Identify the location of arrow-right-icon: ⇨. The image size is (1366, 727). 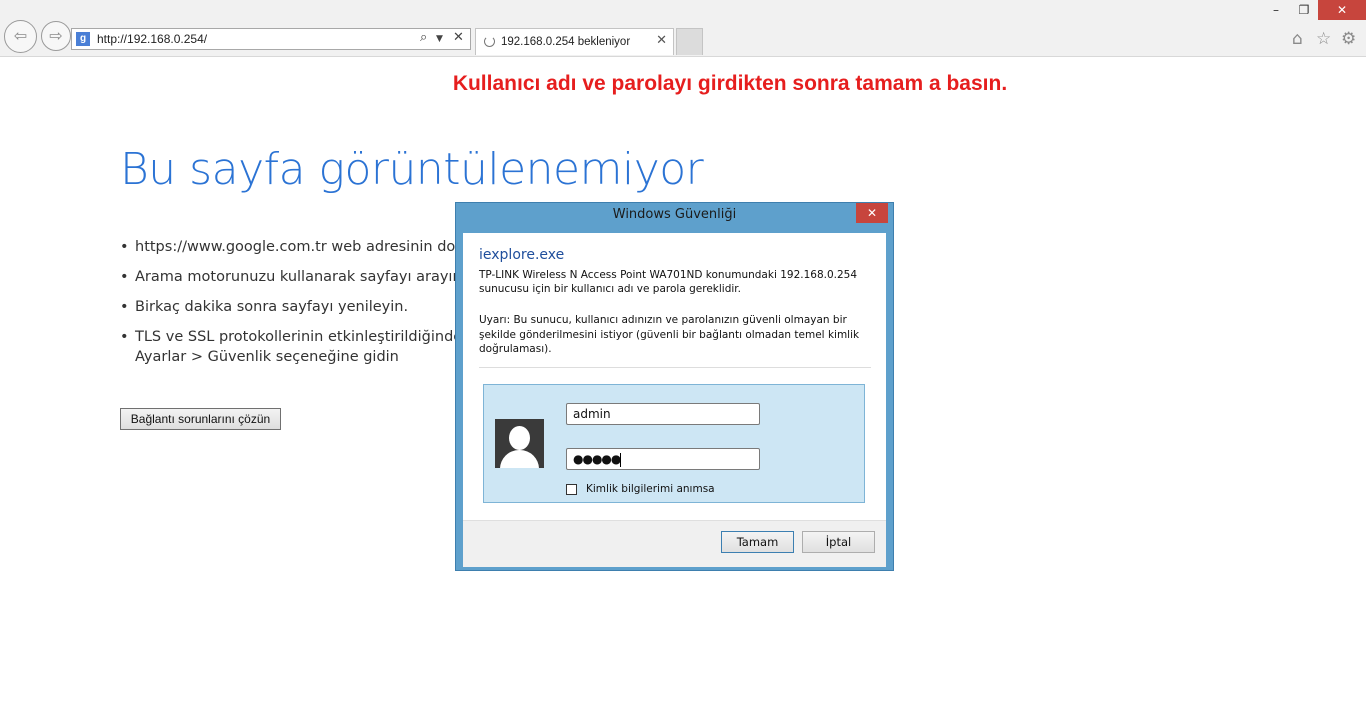
(56, 35).